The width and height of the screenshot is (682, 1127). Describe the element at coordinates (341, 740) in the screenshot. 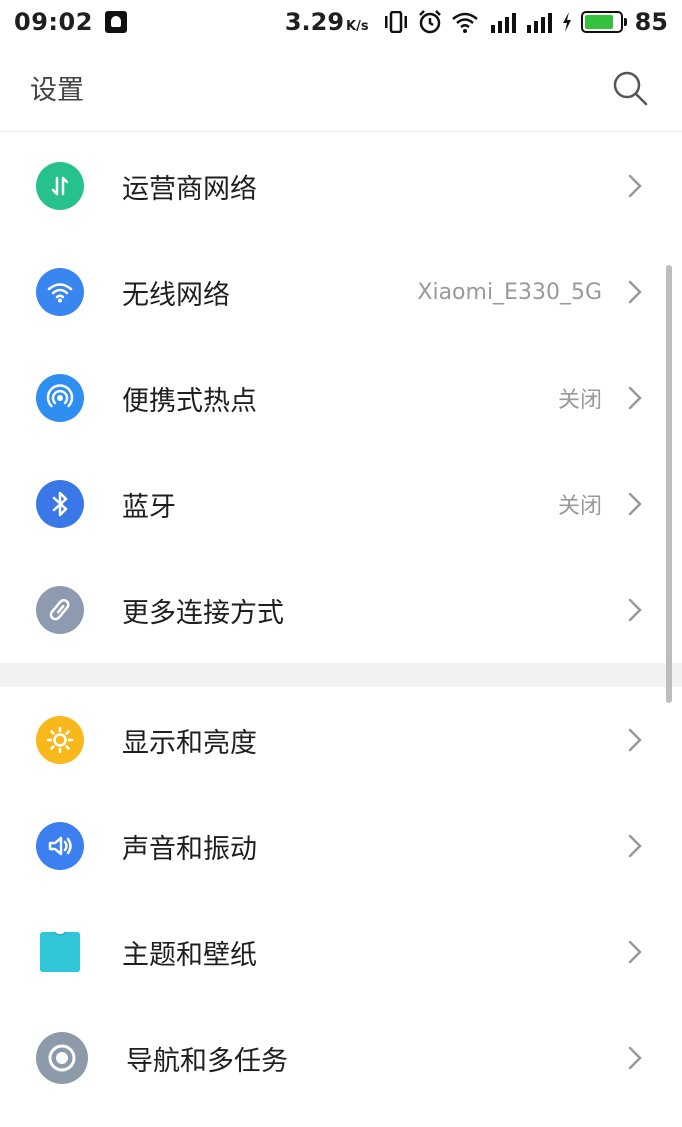

I see `settings-item-display: 显示和亮度` at that location.